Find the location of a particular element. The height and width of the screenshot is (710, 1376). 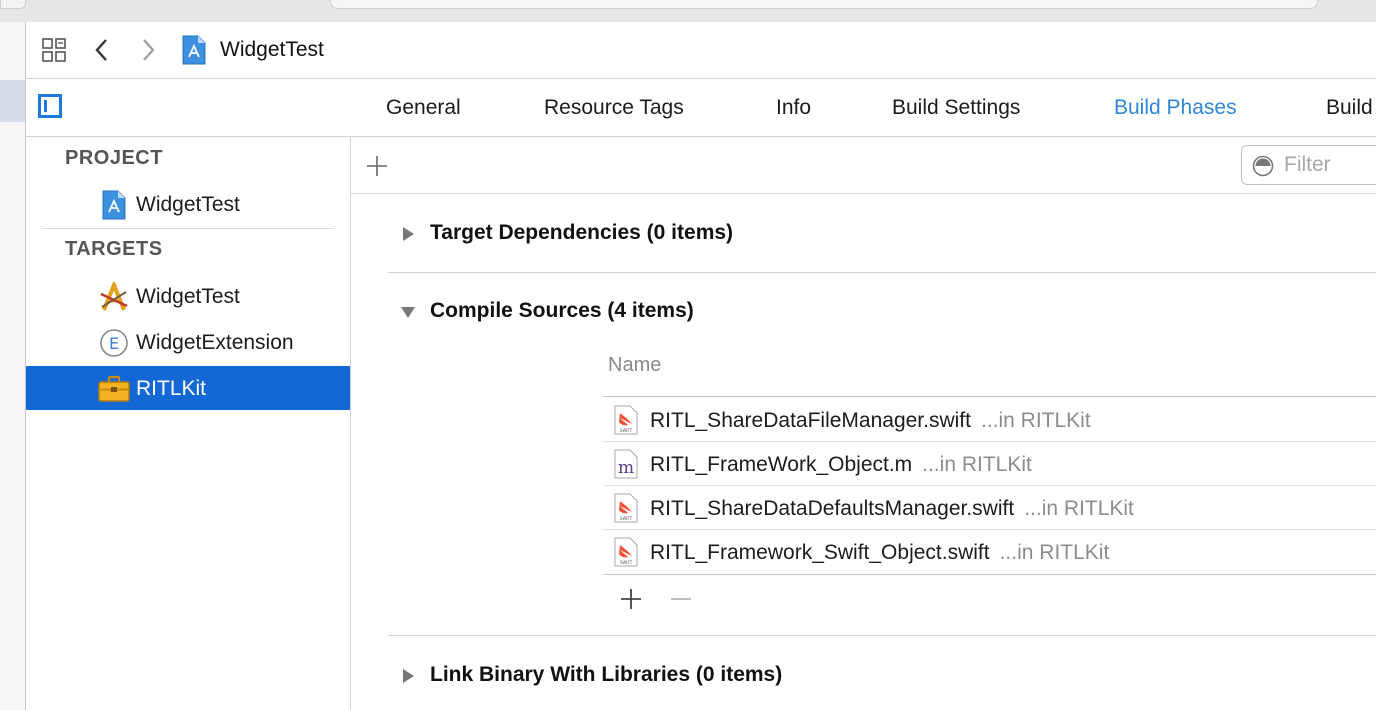

filter-icon is located at coordinates (1263, 166).